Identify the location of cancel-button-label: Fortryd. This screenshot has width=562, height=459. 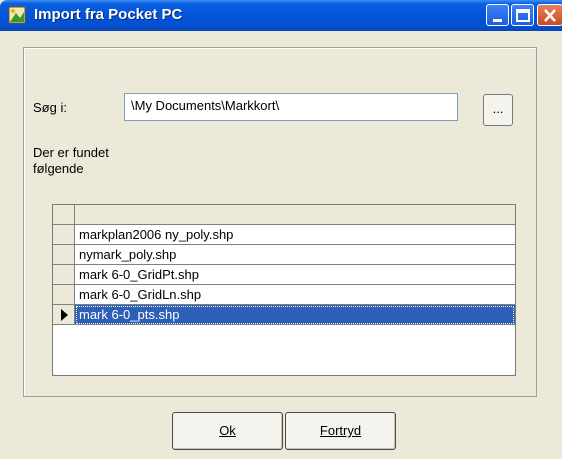
(340, 430).